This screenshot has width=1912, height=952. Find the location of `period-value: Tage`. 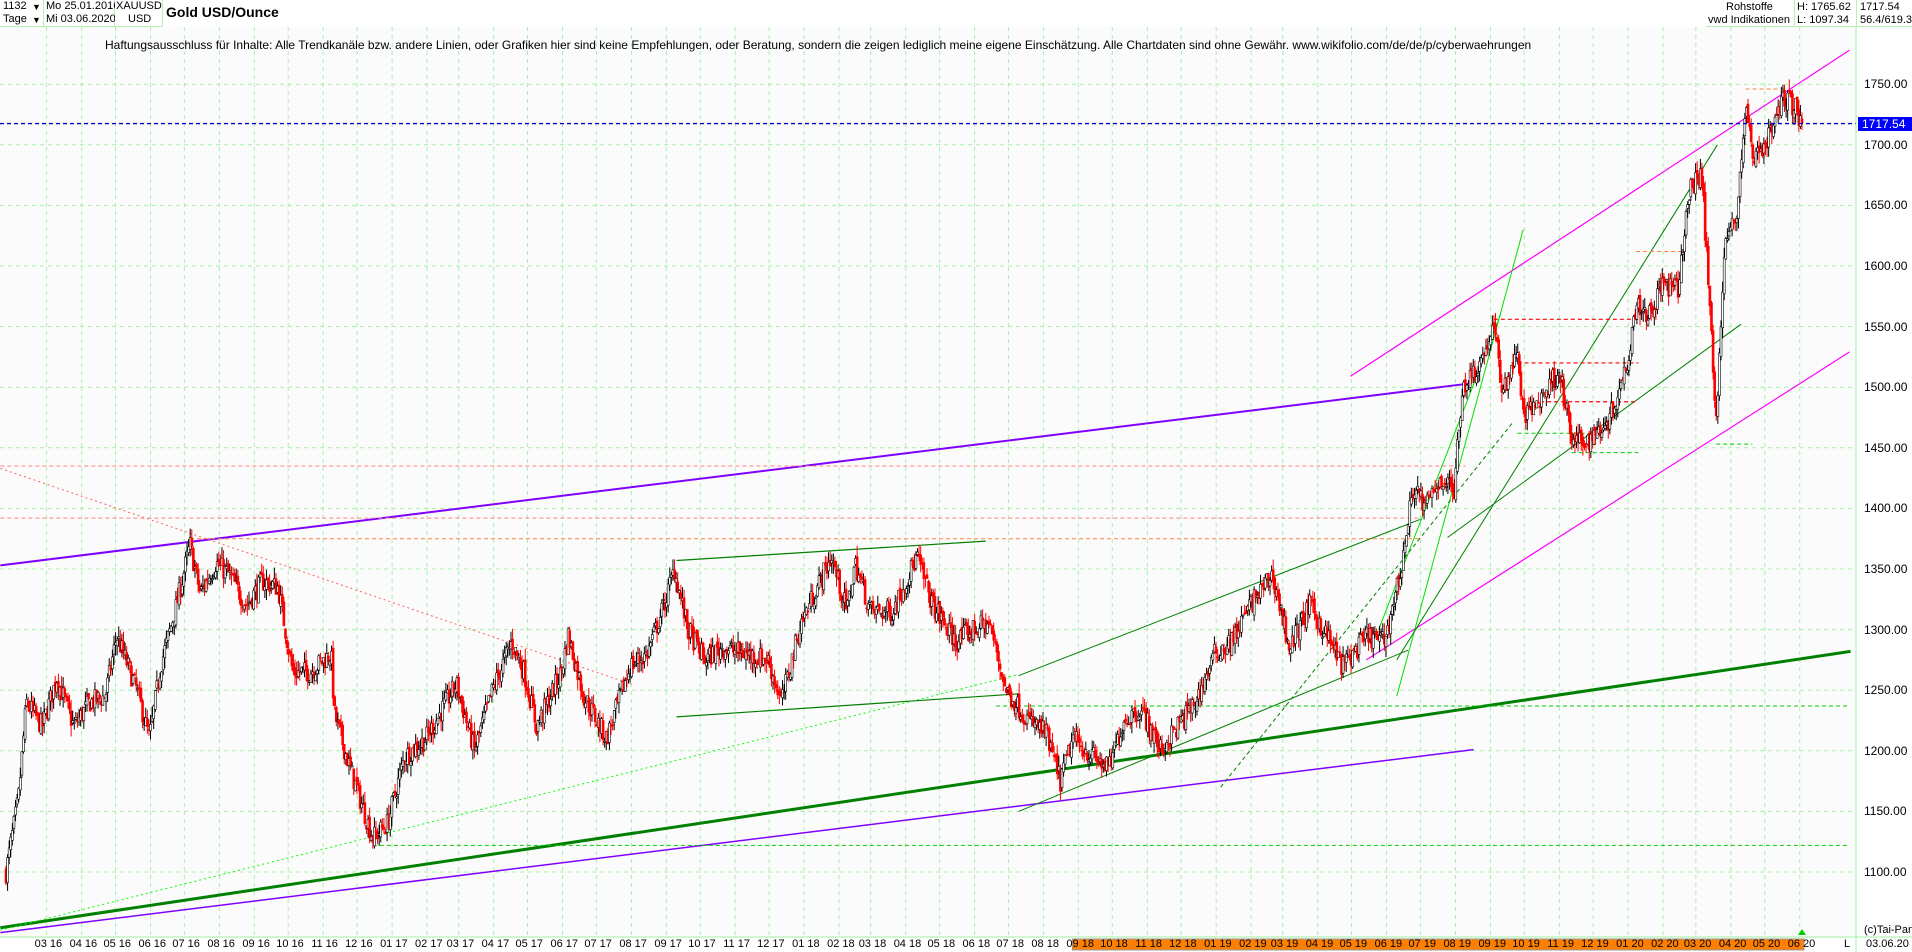

period-value: Tage is located at coordinates (15, 19).